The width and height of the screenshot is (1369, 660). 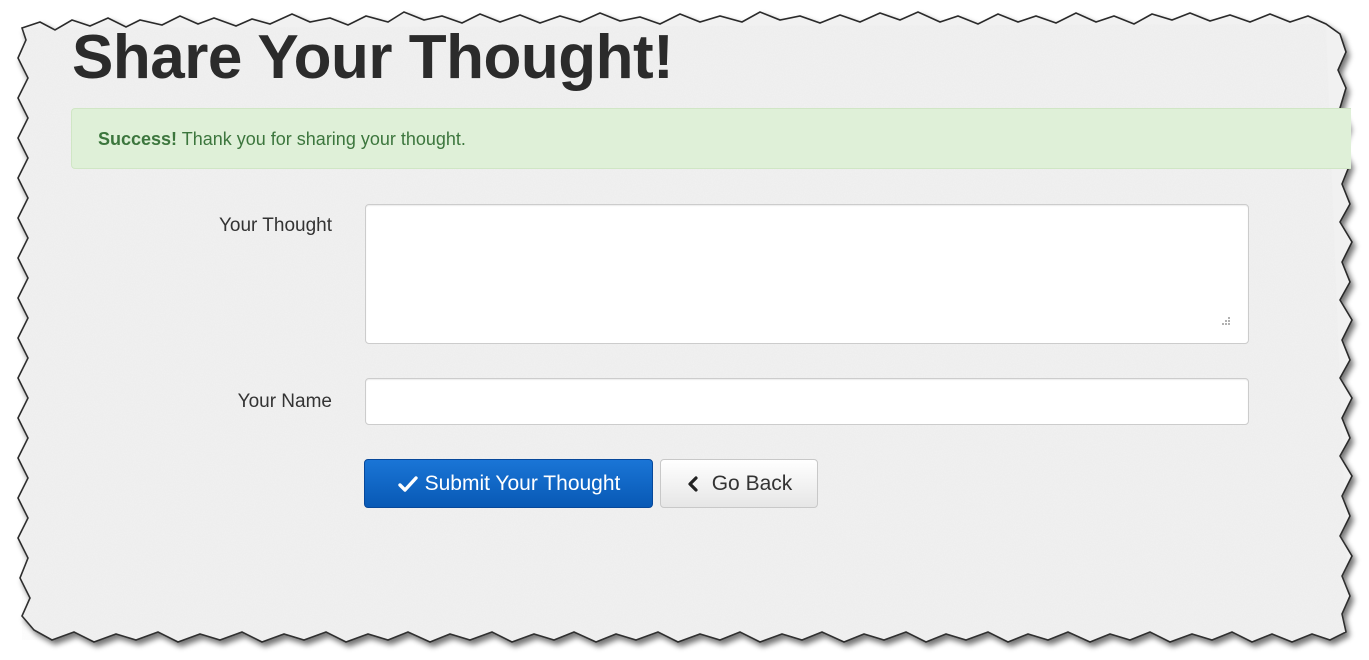 I want to click on go-back-button: Go Back, so click(x=739, y=483).